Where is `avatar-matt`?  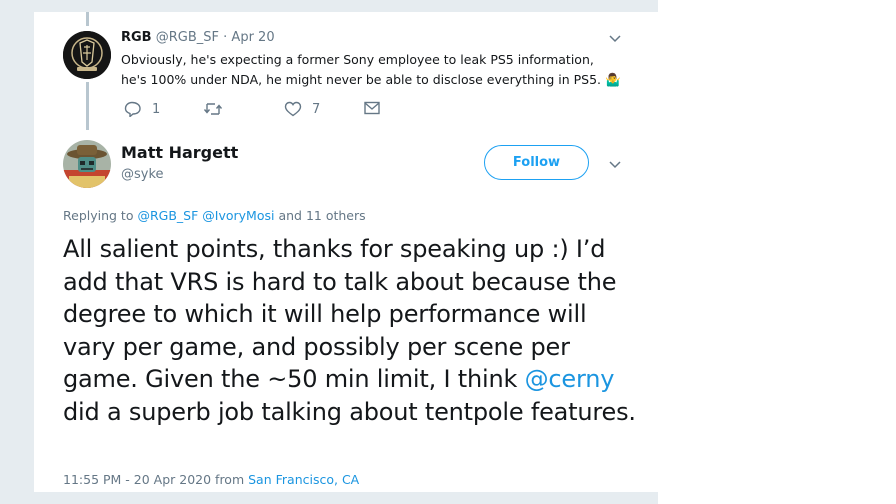 avatar-matt is located at coordinates (87, 164).